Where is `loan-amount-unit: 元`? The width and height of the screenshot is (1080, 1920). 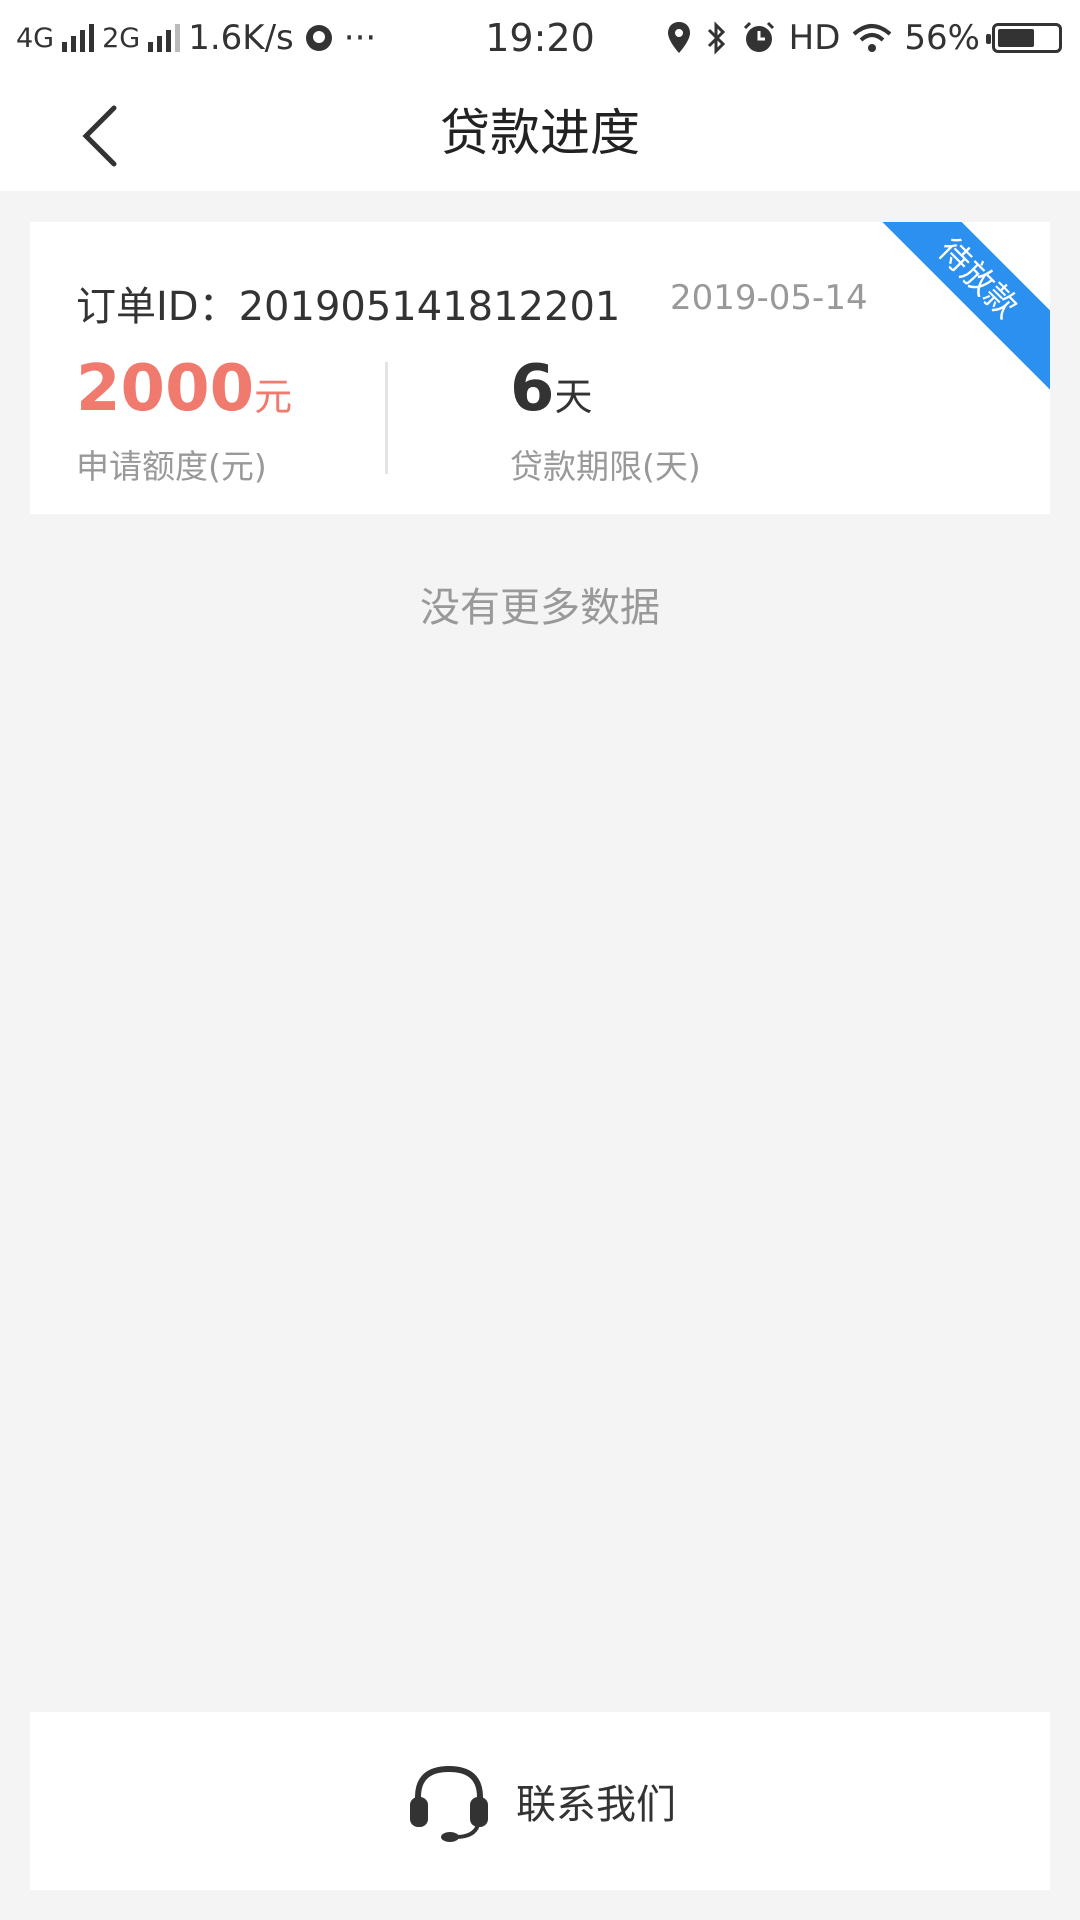
loan-amount-unit: 元 is located at coordinates (273, 397).